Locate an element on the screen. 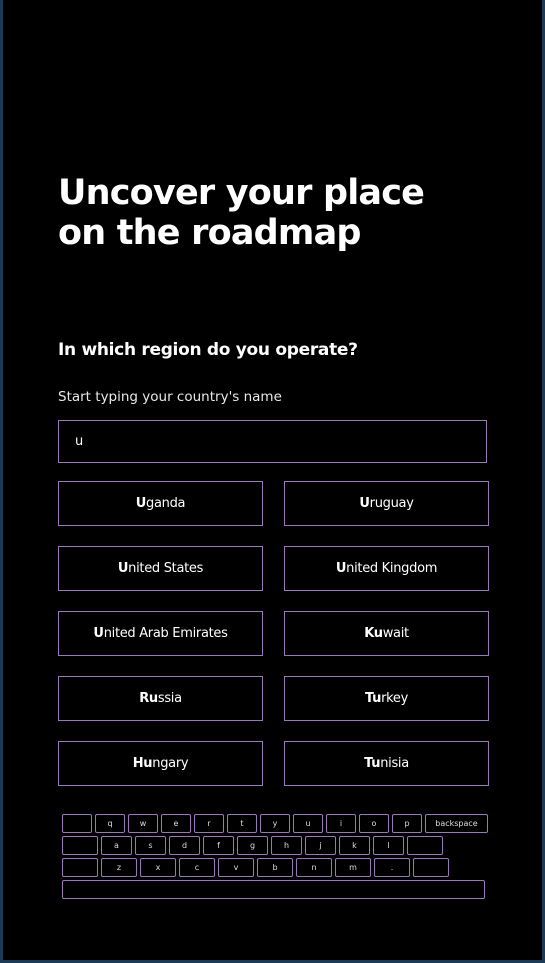 The width and height of the screenshot is (545, 963). key-g: g is located at coordinates (252, 845).